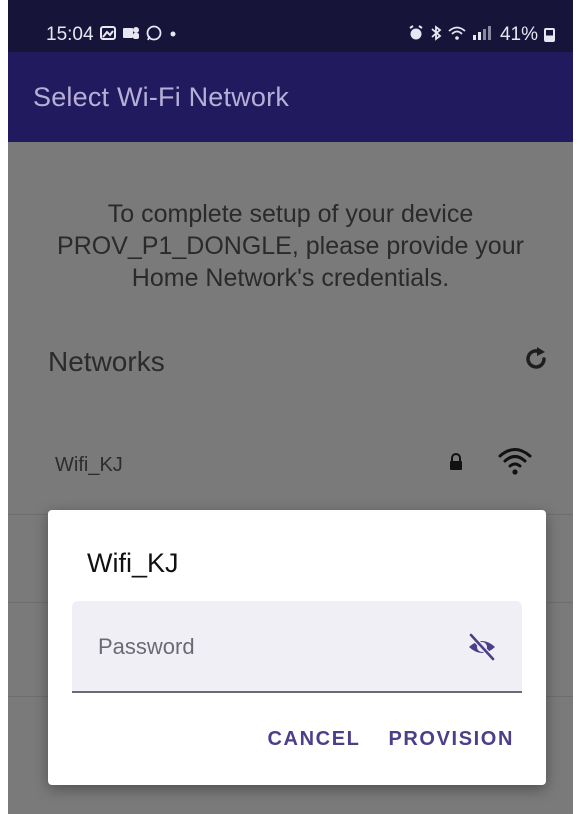  I want to click on gallery-icon, so click(107, 35).